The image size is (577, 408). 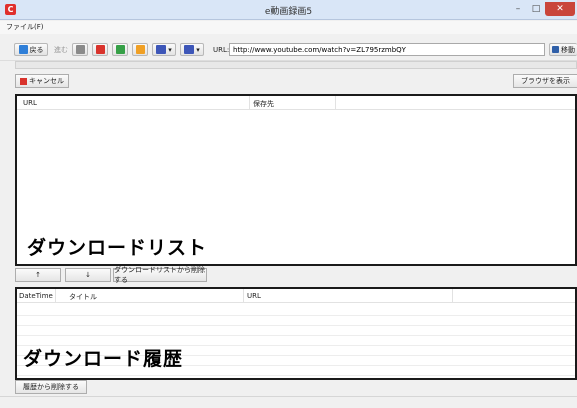 I want to click on home-icon, so click(x=140, y=49).